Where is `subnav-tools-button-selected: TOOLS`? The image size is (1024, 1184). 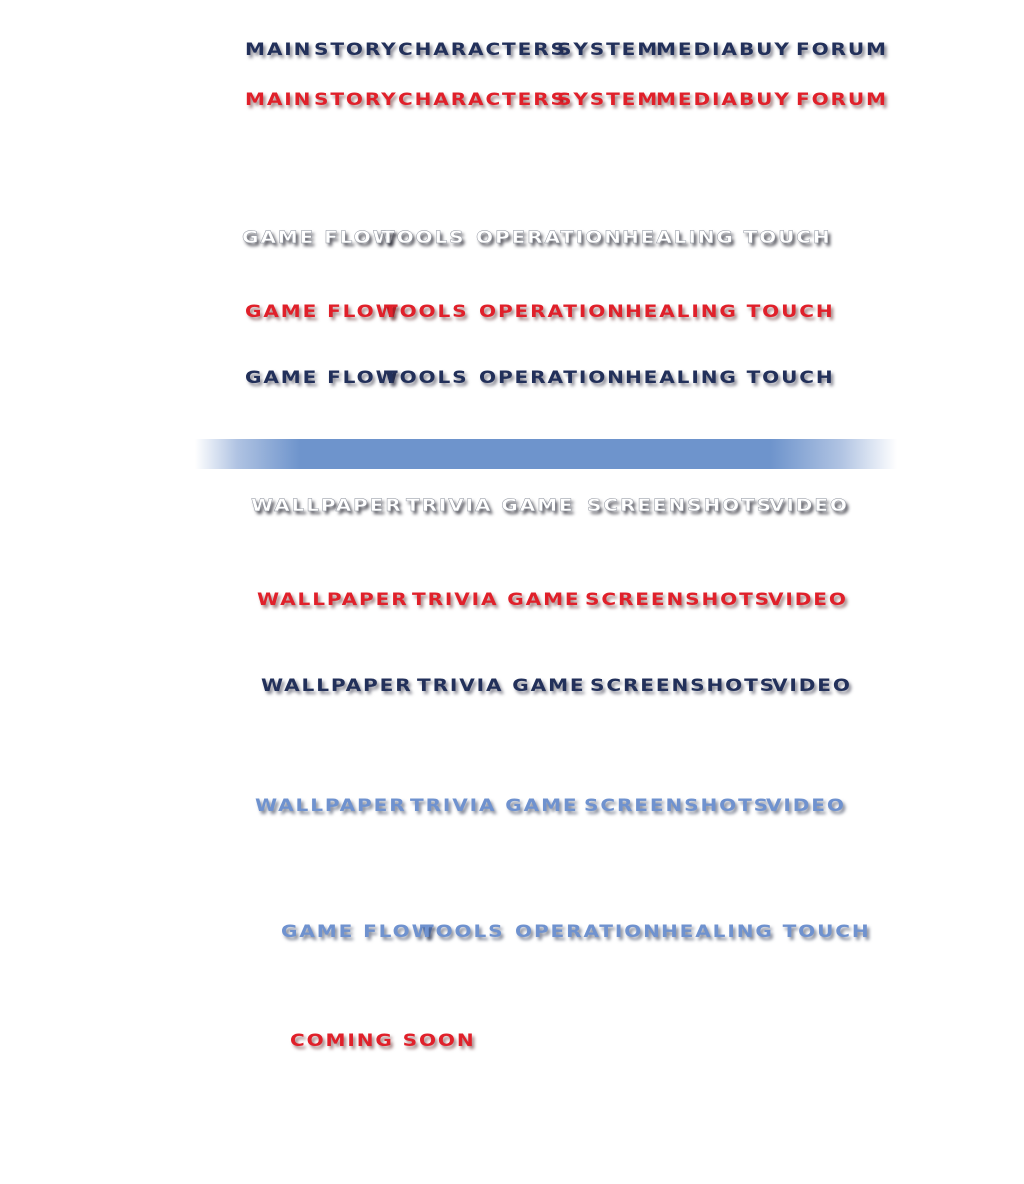
subnav-tools-button-selected: TOOLS is located at coordinates (462, 932).